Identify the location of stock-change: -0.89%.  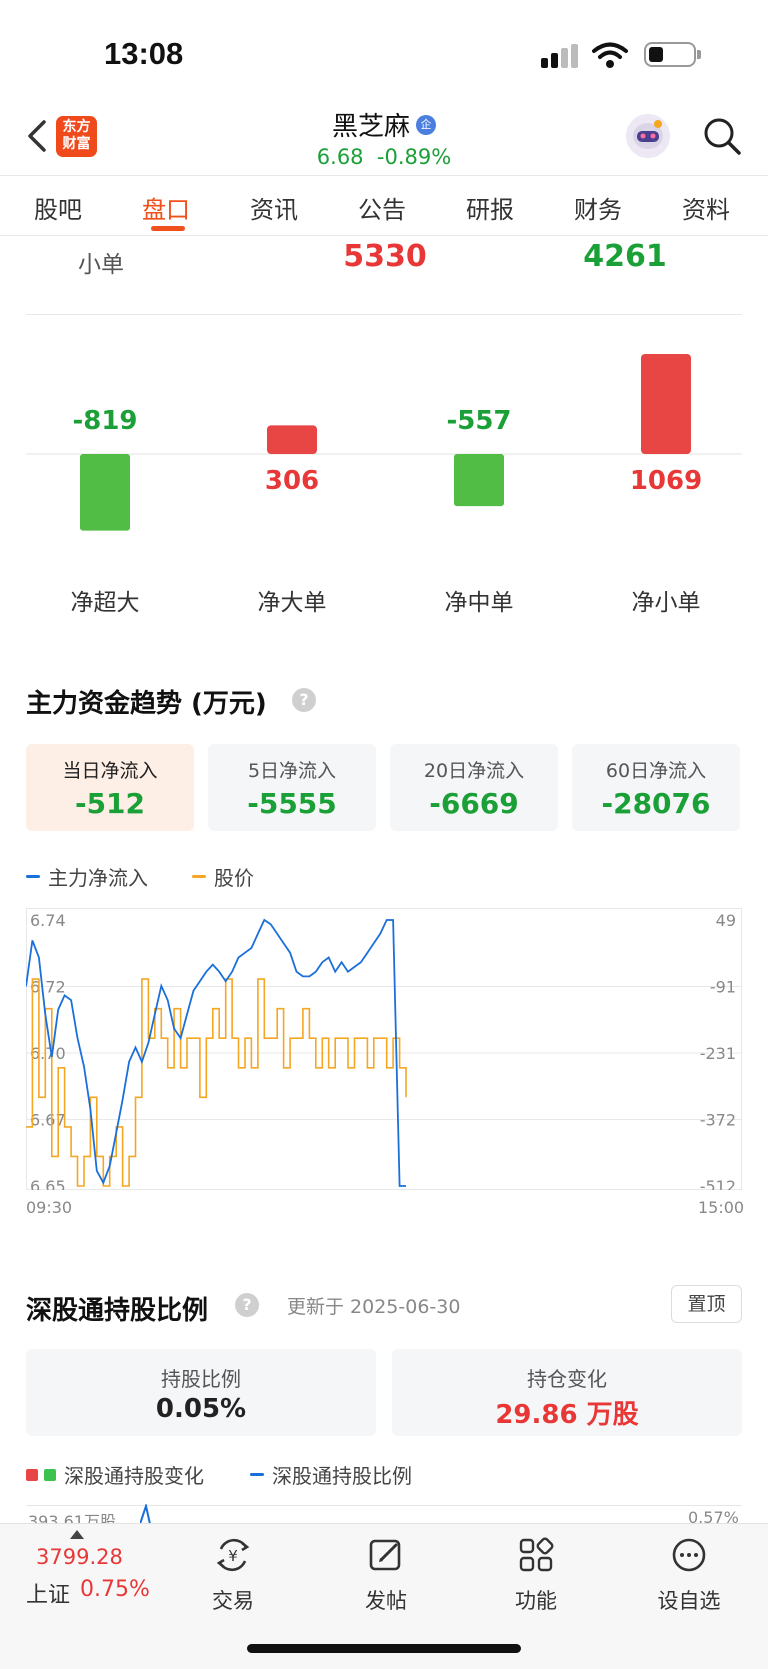
(414, 157).